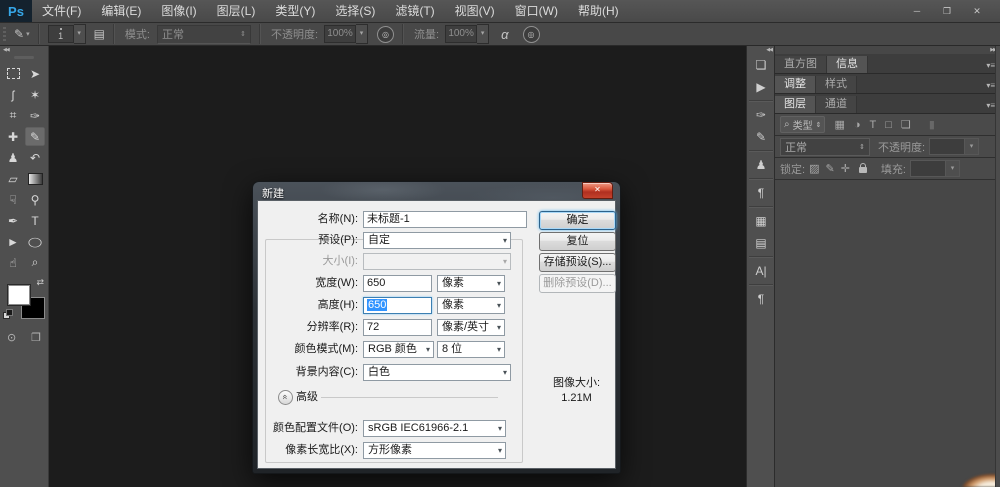 This screenshot has width=1000, height=487. What do you see at coordinates (761, 193) in the screenshot?
I see `character-styles-panel-icon: ¶` at bounding box center [761, 193].